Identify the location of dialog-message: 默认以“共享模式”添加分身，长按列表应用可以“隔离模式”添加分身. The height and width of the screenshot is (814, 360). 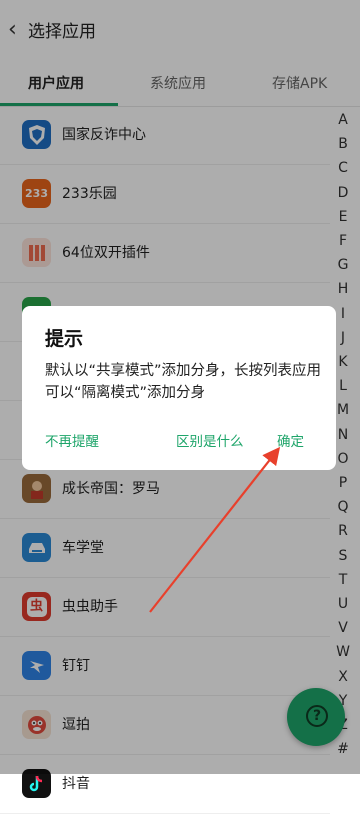
(183, 382).